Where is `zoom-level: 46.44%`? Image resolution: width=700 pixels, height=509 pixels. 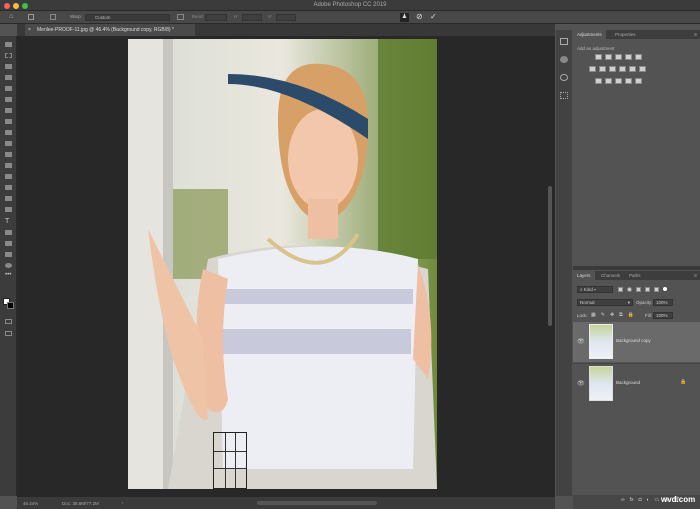
zoom-level: 46.44% is located at coordinates (30, 503).